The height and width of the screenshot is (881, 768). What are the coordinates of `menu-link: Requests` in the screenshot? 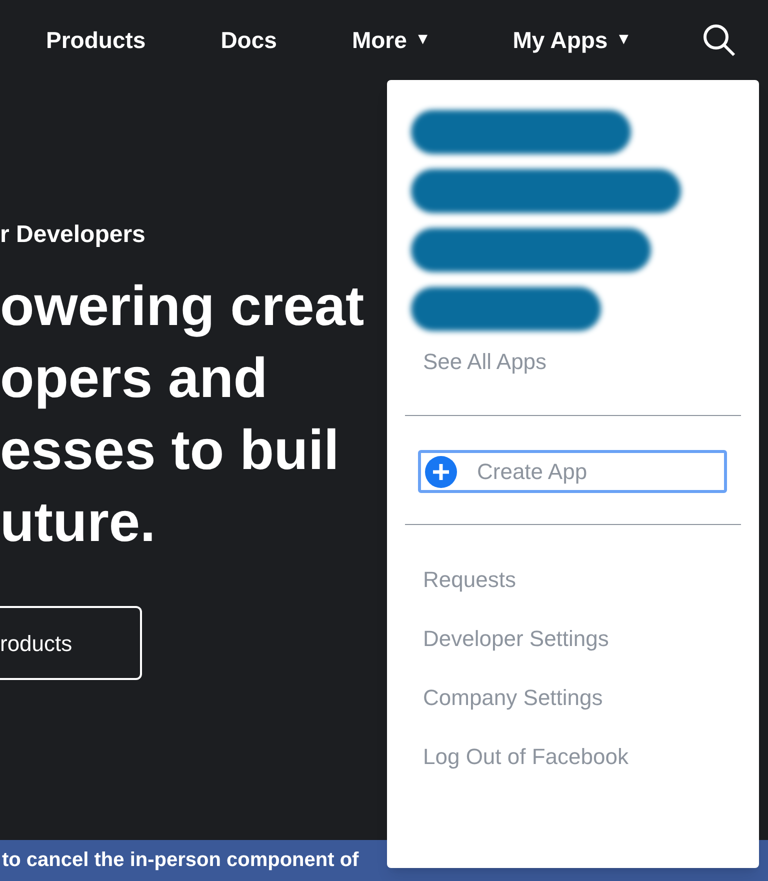 It's located at (469, 580).